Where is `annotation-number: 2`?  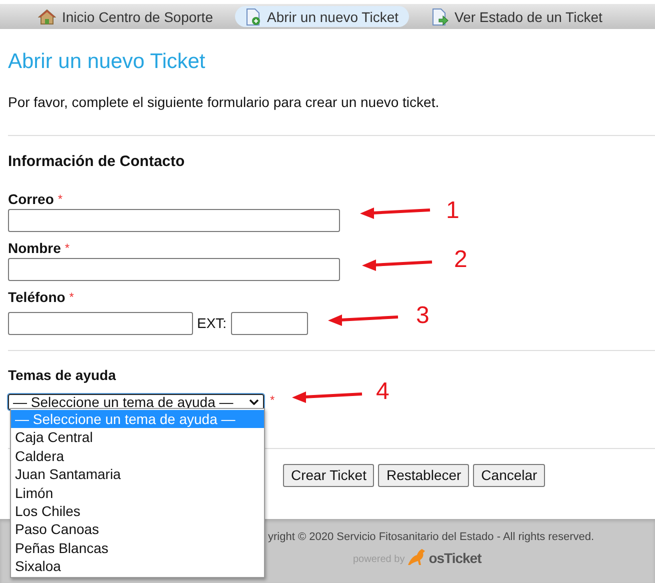
annotation-number: 2 is located at coordinates (461, 260).